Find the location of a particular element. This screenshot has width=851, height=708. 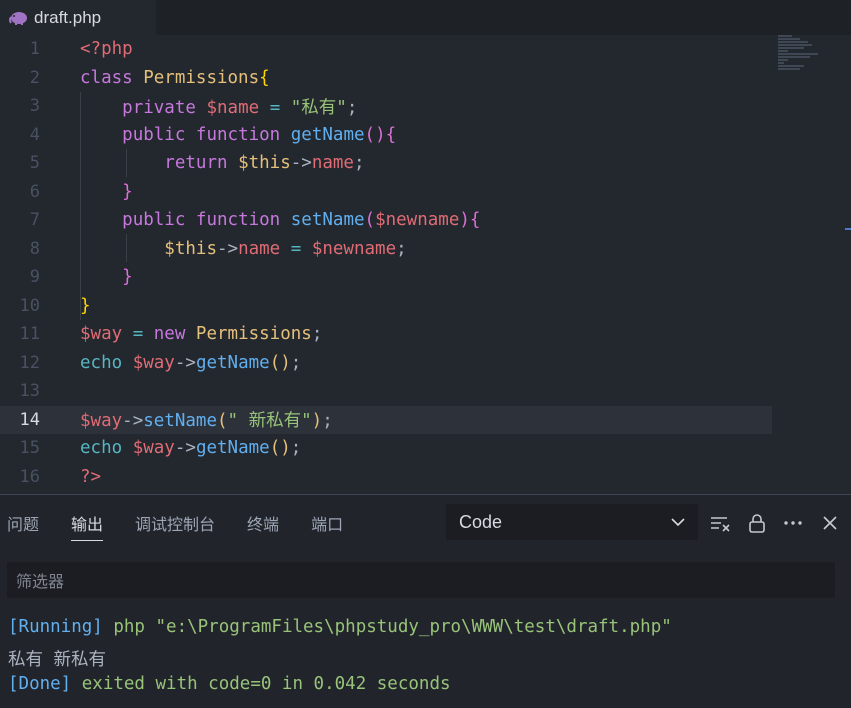

variable: $name is located at coordinates (233, 107).